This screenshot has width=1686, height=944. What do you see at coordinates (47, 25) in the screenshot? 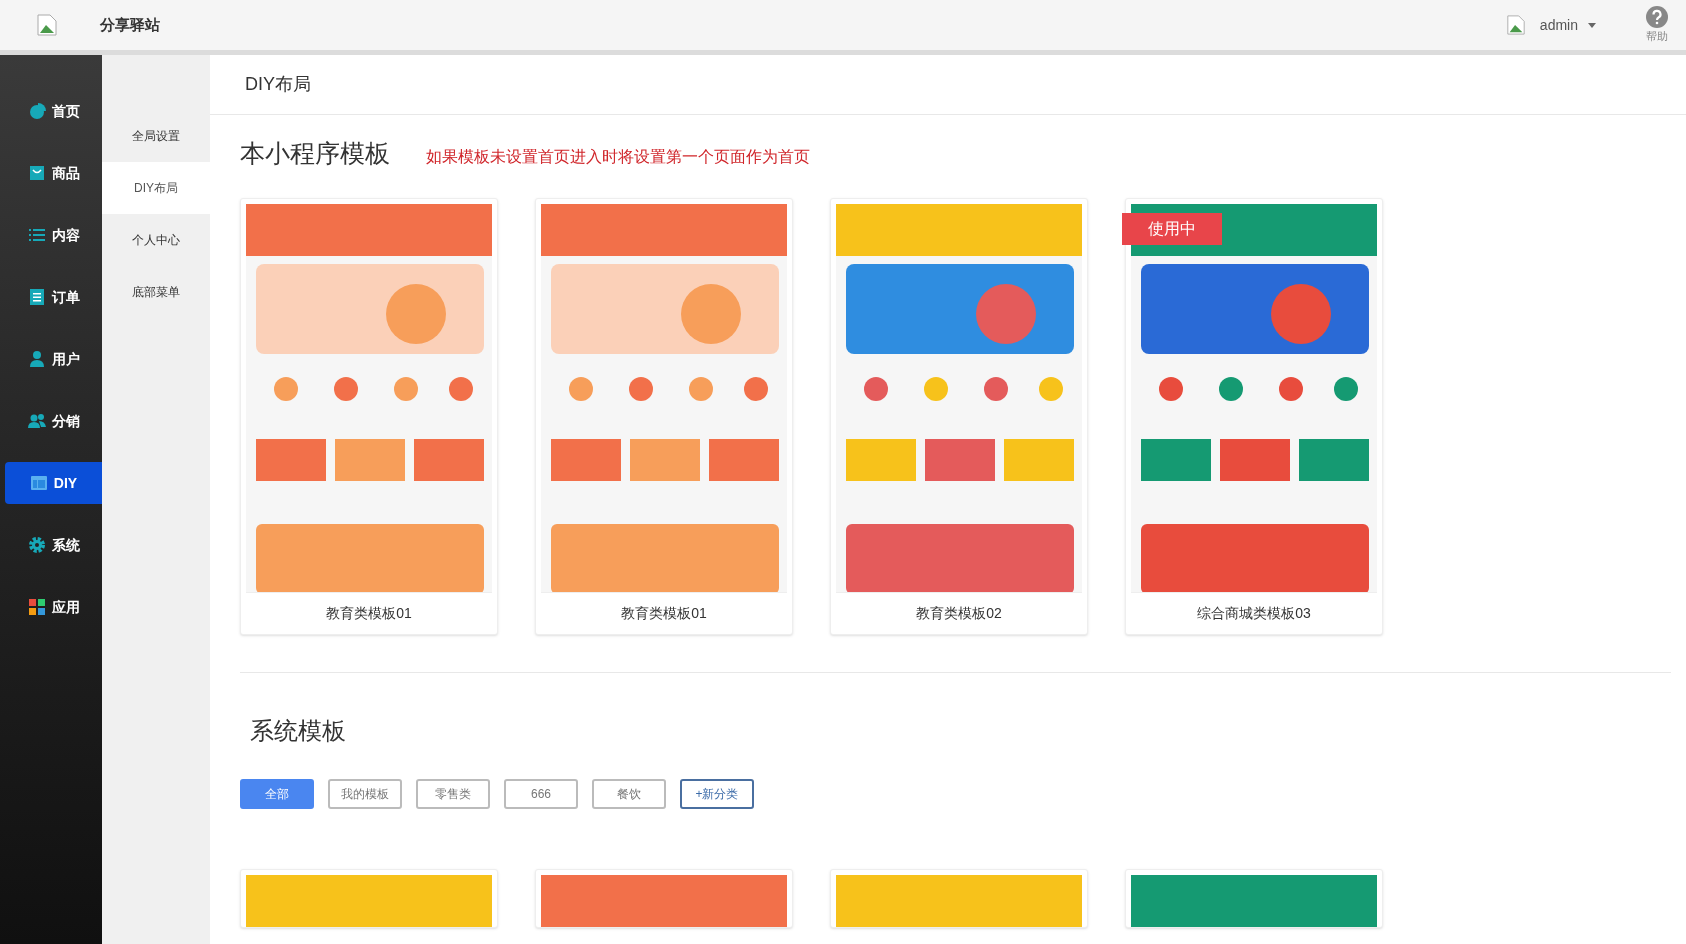
I see `logo-image-icon` at bounding box center [47, 25].